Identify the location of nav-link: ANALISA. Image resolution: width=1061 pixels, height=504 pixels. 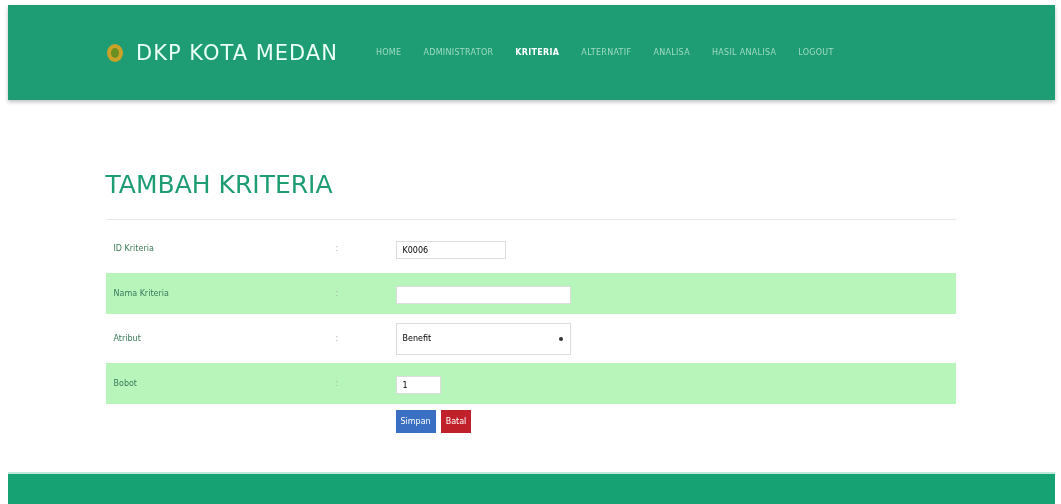
(671, 52).